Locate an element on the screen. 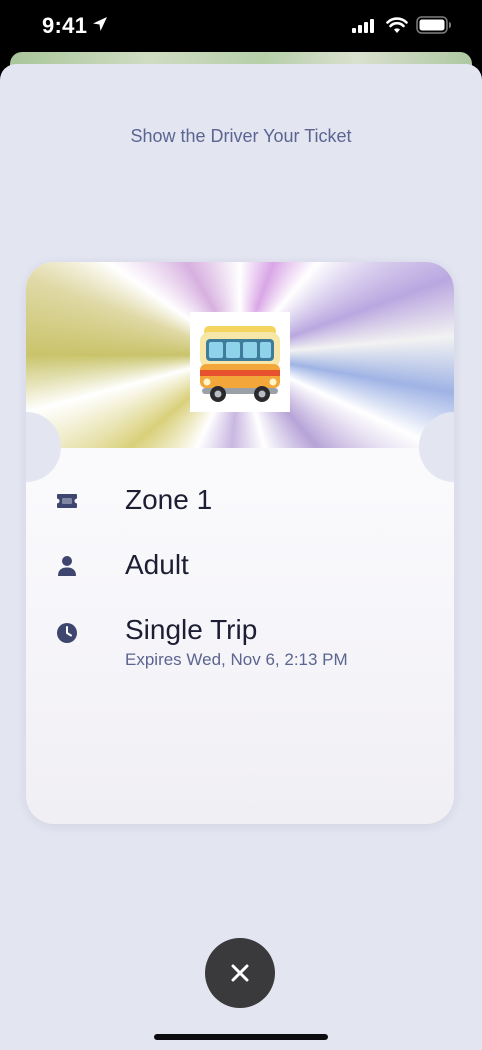 The width and height of the screenshot is (482, 1050). clock-icon is located at coordinates (67, 633).